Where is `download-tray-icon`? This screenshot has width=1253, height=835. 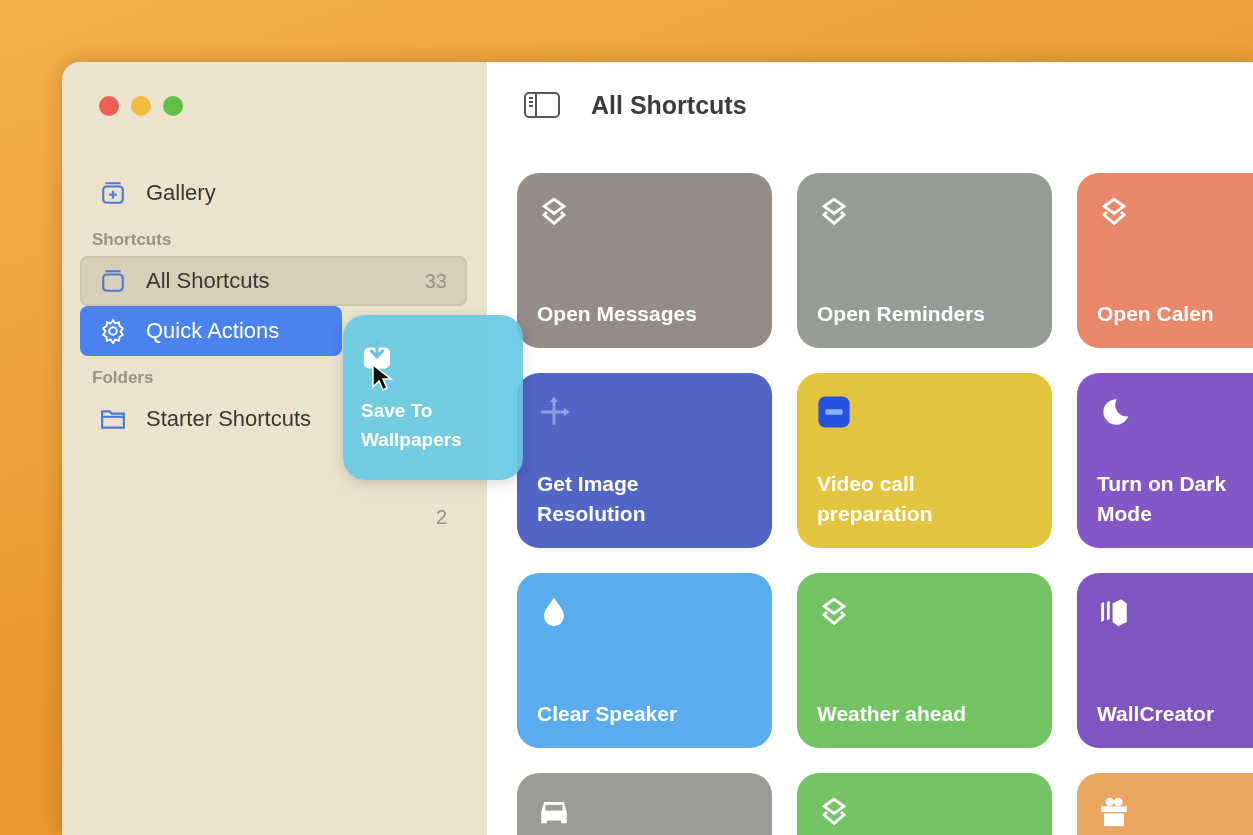 download-tray-icon is located at coordinates (377, 354).